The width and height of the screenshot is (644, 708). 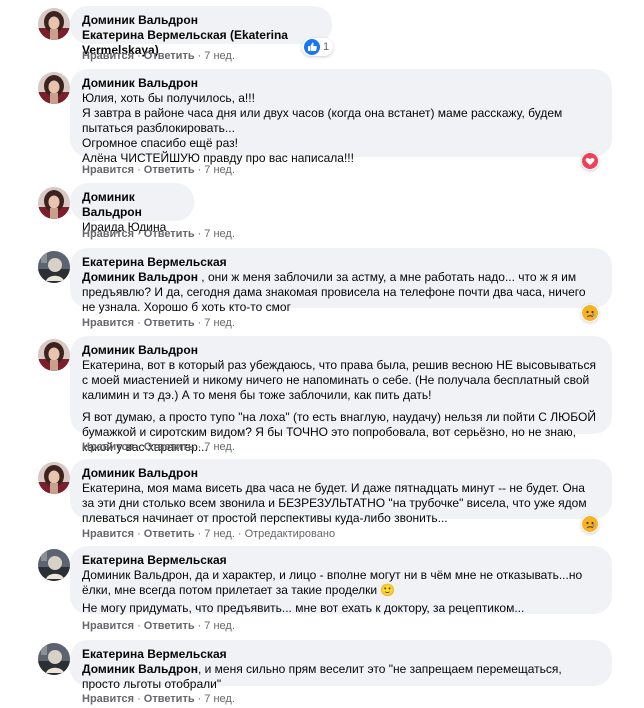 What do you see at coordinates (290, 534) in the screenshot?
I see `edited-label: Отредактировано` at bounding box center [290, 534].